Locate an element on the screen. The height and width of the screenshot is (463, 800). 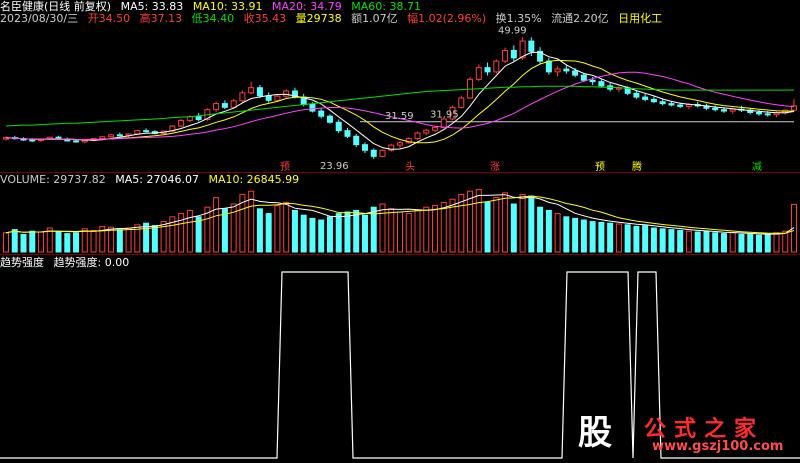
price-annotation: 31.59 is located at coordinates (399, 116).